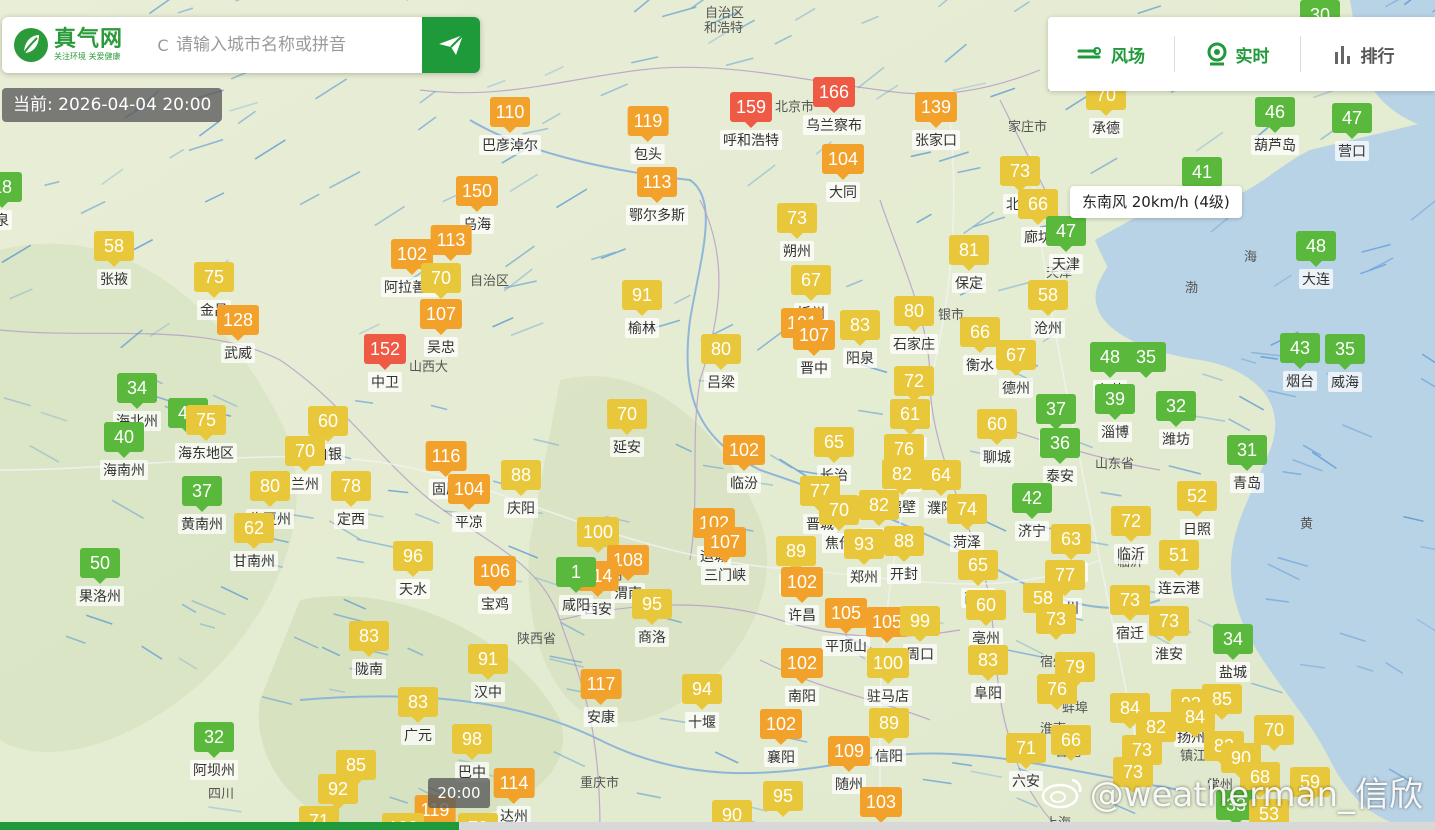 Image resolution: width=1435 pixels, height=830 pixels. Describe the element at coordinates (783, 799) in the screenshot. I see `station-marker: 95` at that location.